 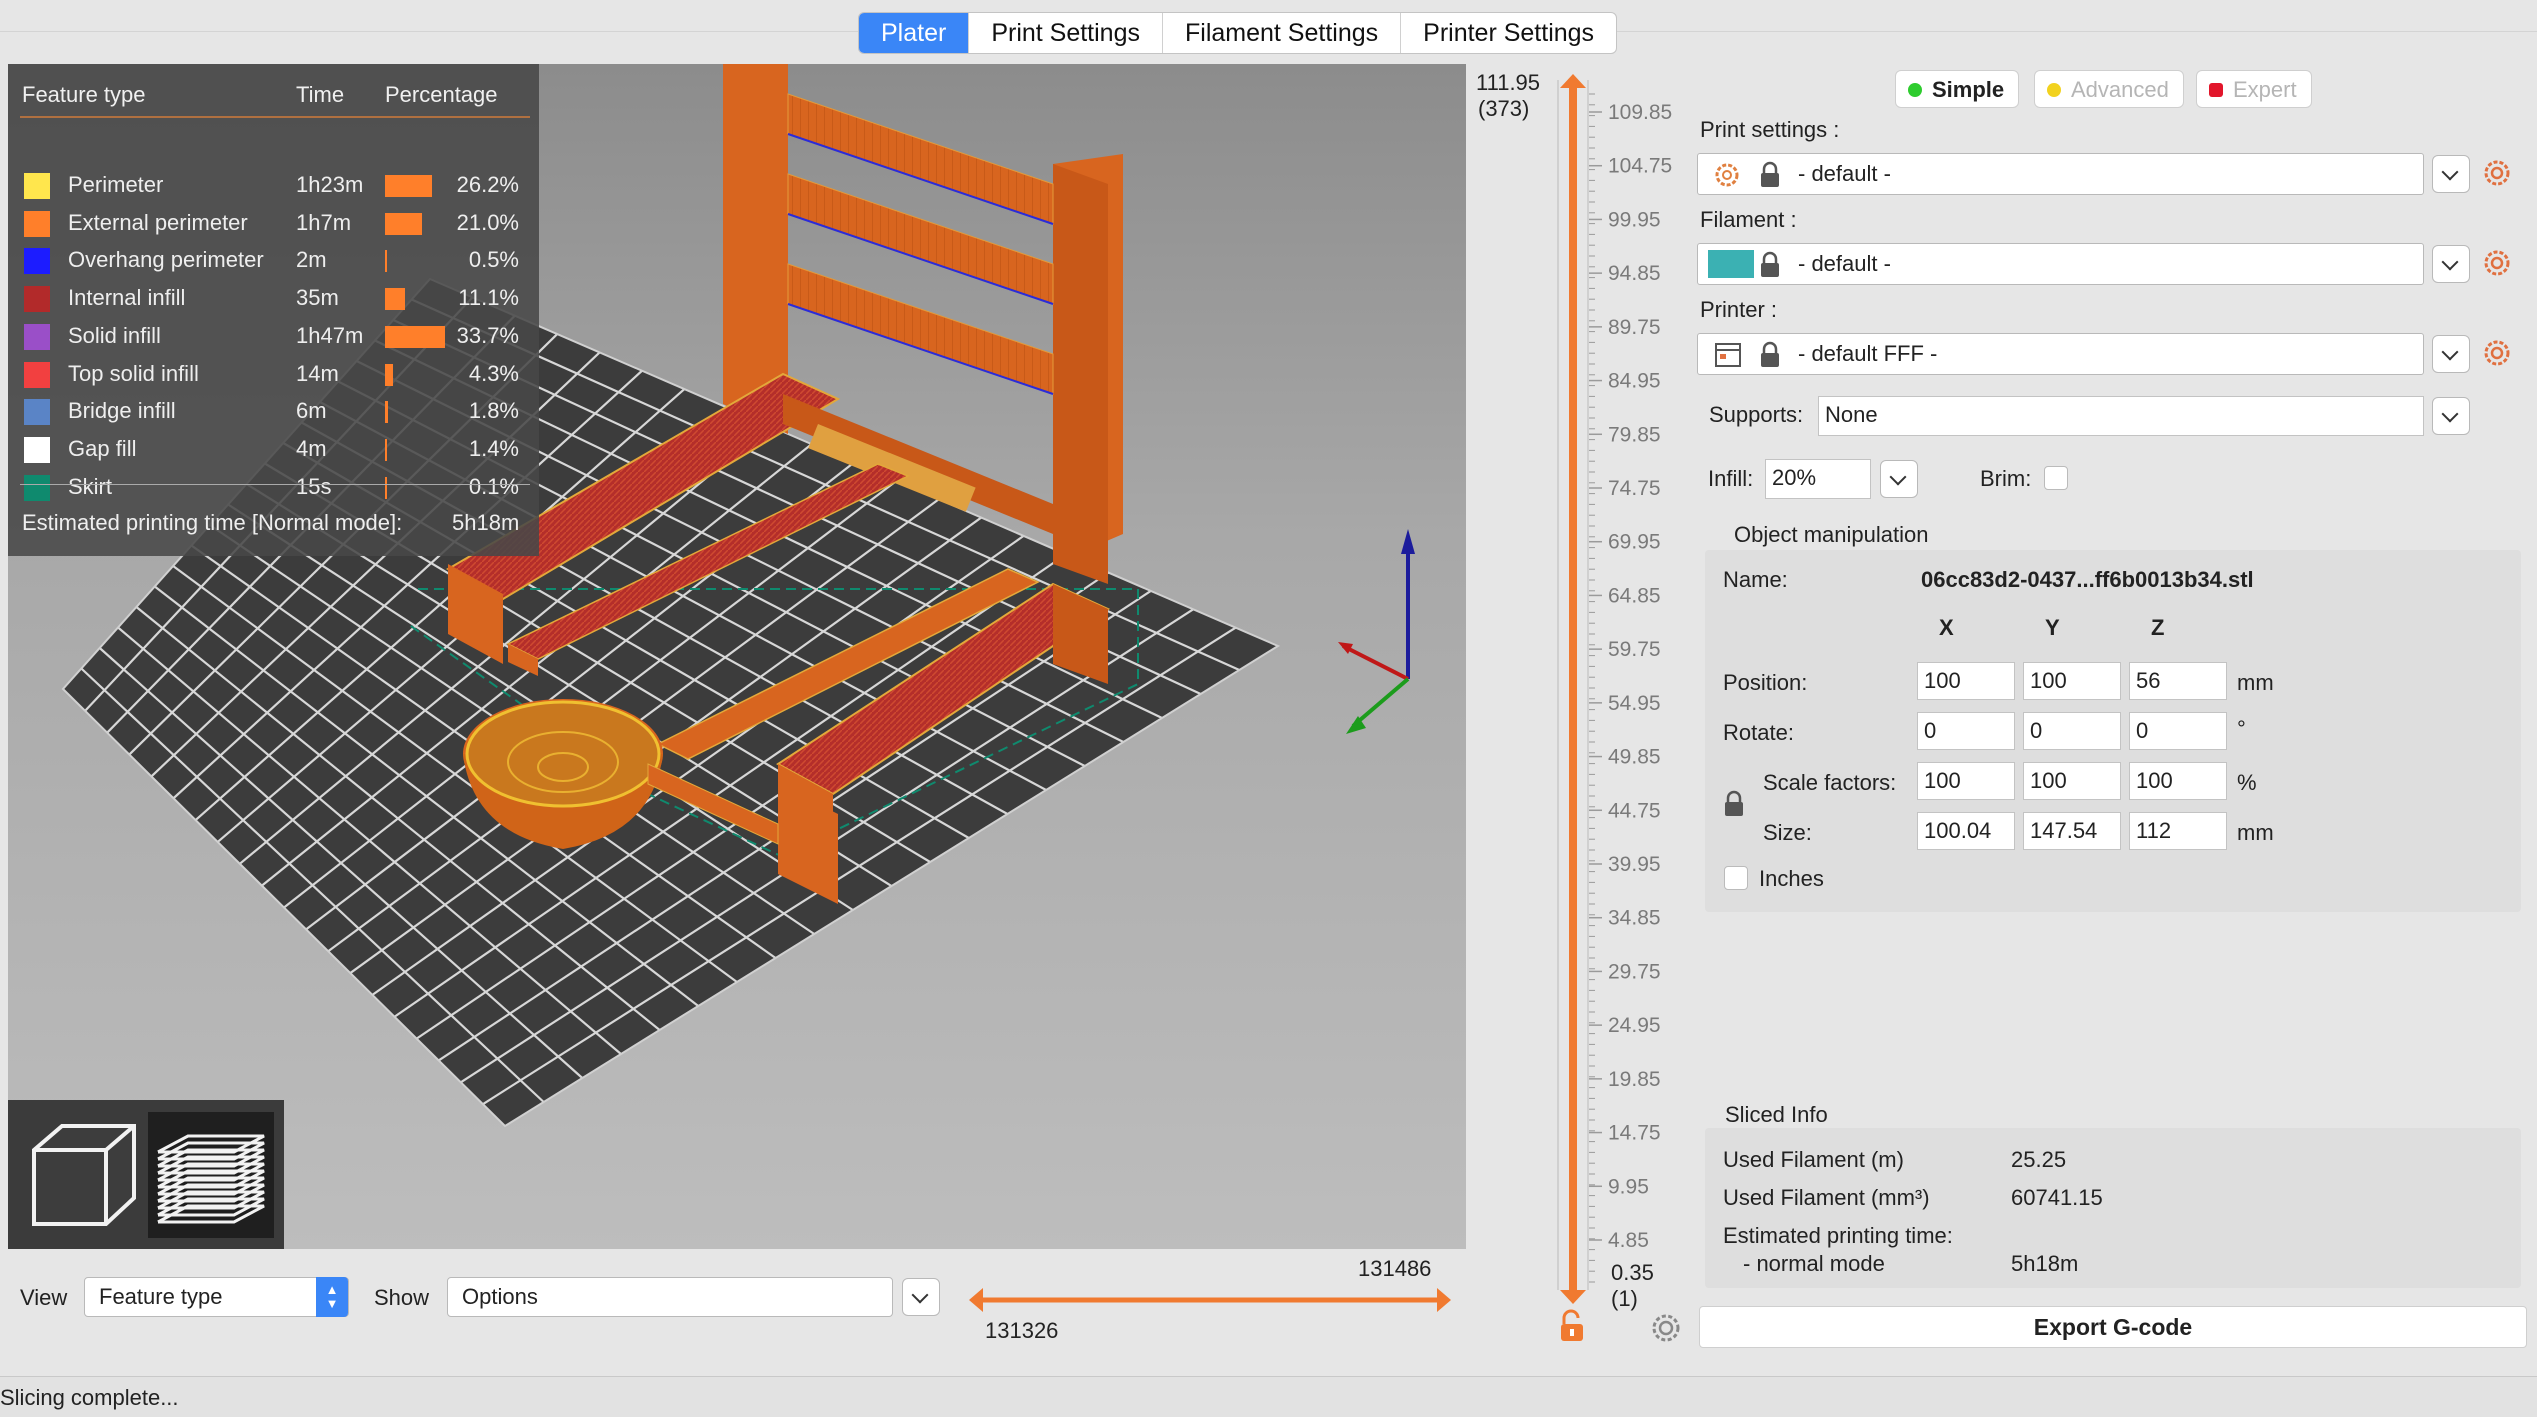 I want to click on show-options-field: Options, so click(x=670, y=1297).